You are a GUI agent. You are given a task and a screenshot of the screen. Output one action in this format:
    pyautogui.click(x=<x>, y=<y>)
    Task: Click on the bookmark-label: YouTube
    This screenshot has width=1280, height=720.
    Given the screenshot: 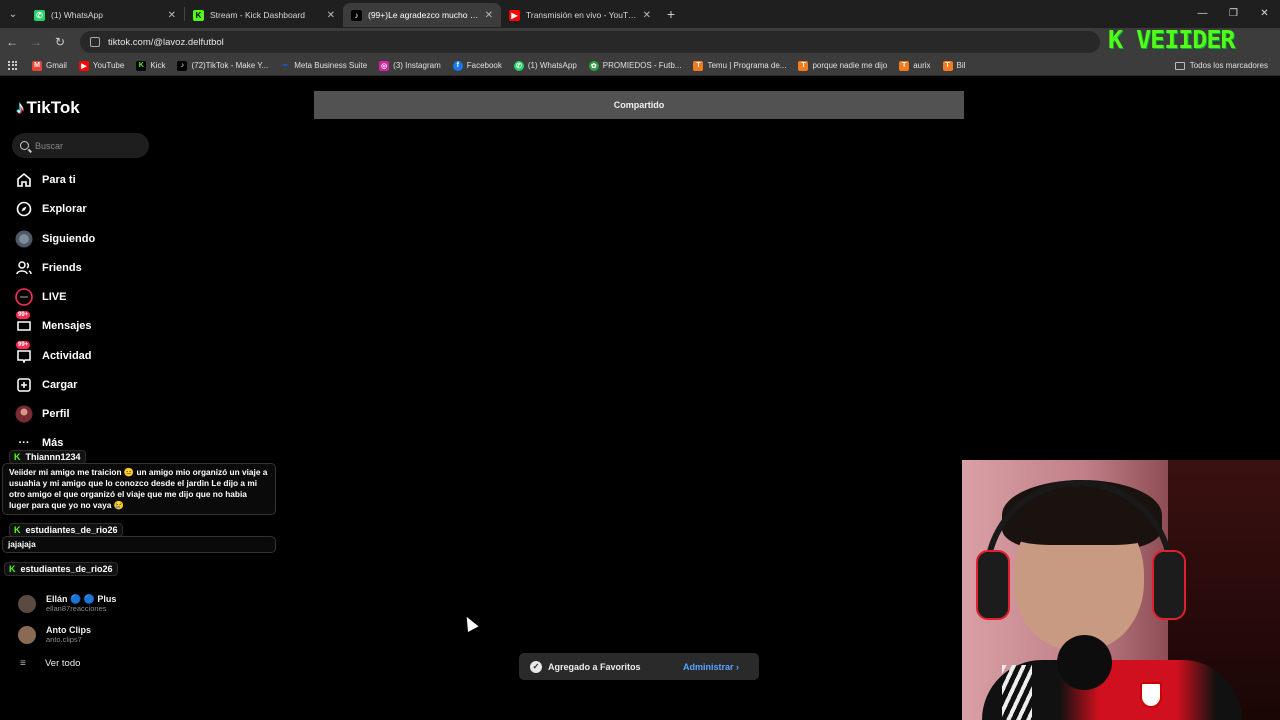 What is the action you would take?
    pyautogui.click(x=108, y=65)
    